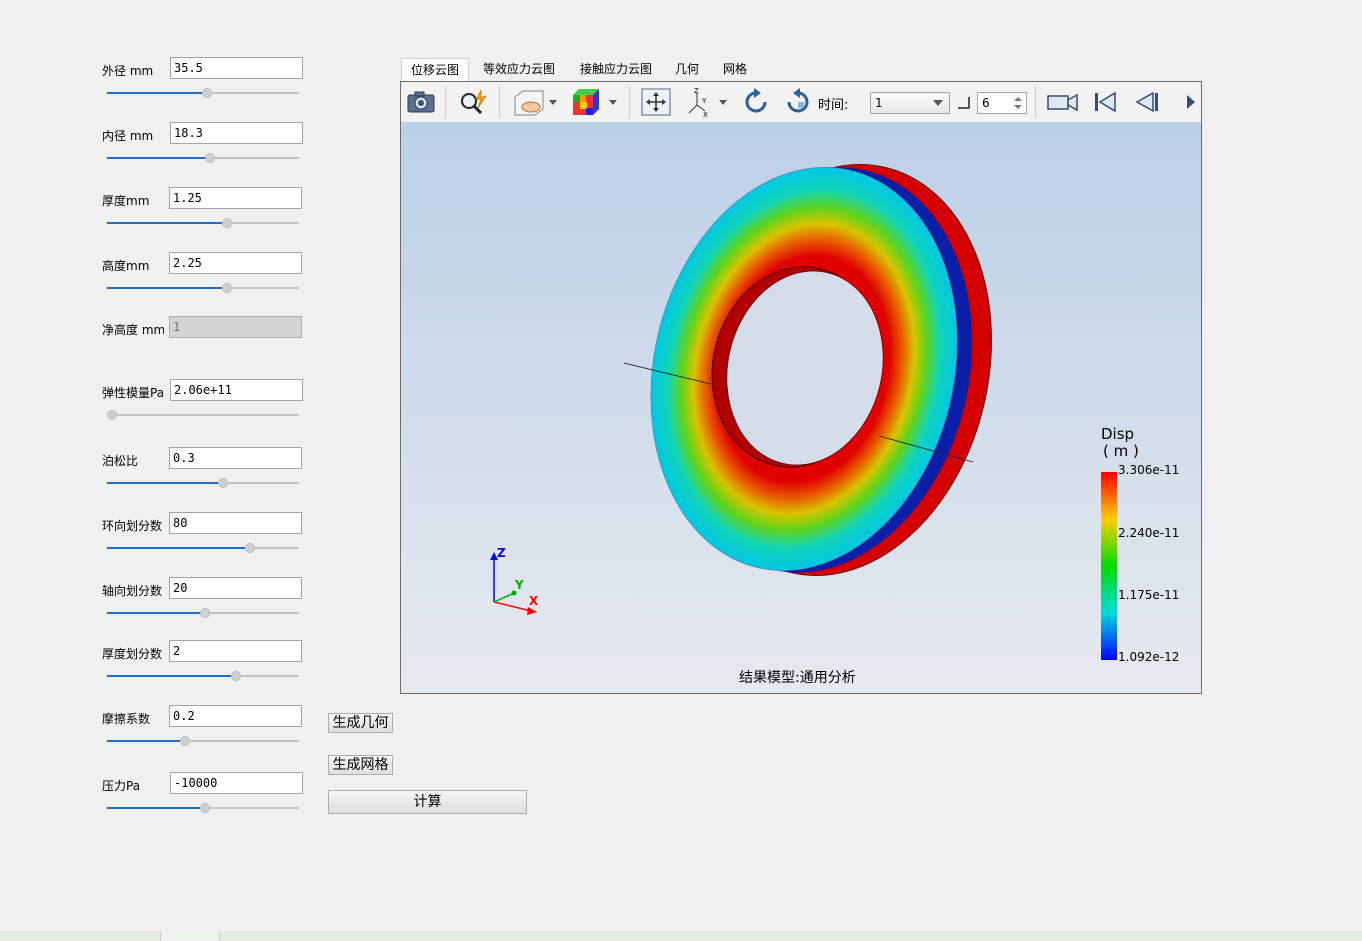  What do you see at coordinates (1018, 103) in the screenshot?
I see `spin-arrows-icon` at bounding box center [1018, 103].